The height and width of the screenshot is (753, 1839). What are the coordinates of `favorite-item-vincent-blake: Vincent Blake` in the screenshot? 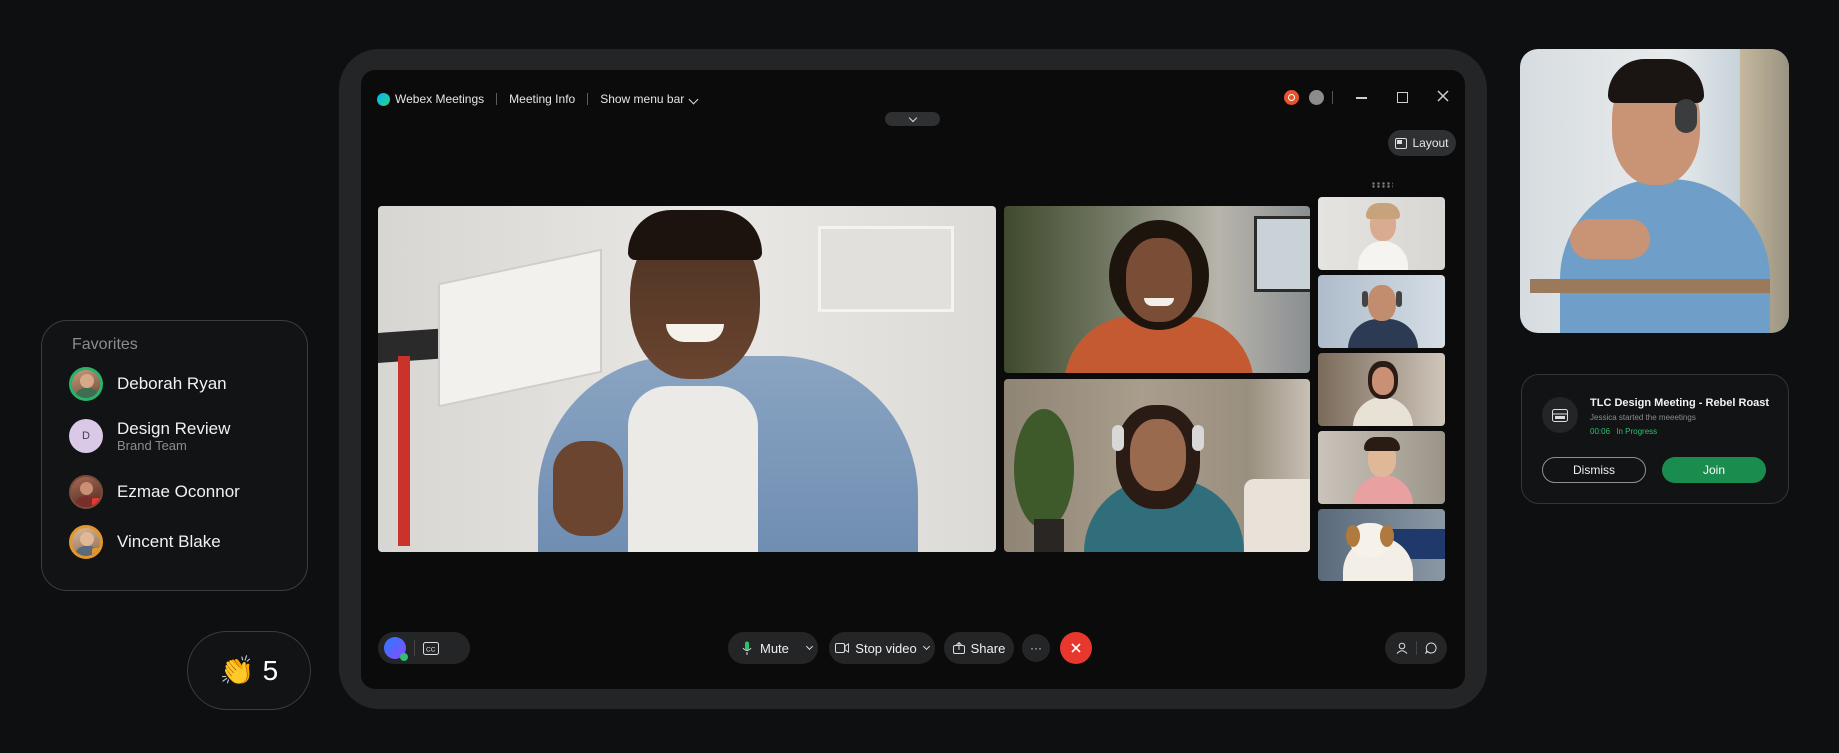 It's located at (145, 542).